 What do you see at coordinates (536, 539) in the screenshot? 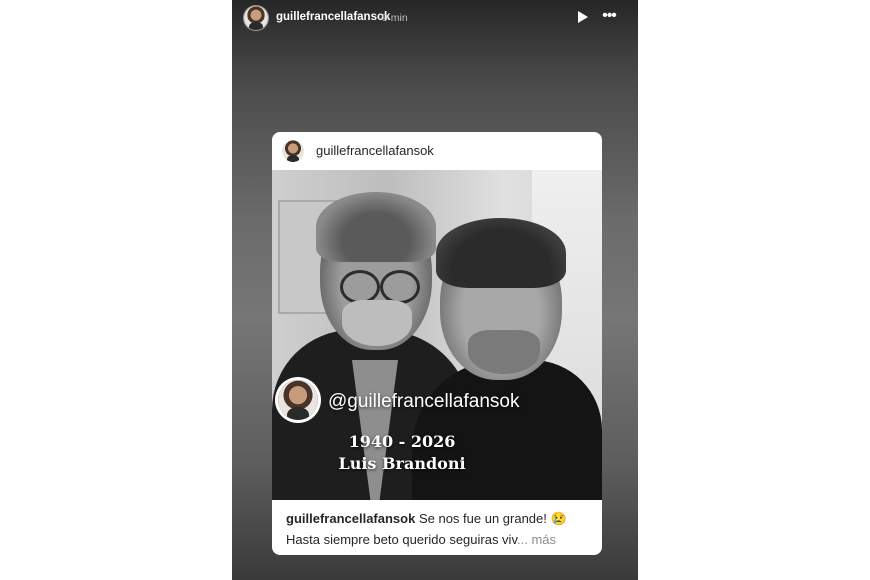
I see `caption-more-link: ... más` at bounding box center [536, 539].